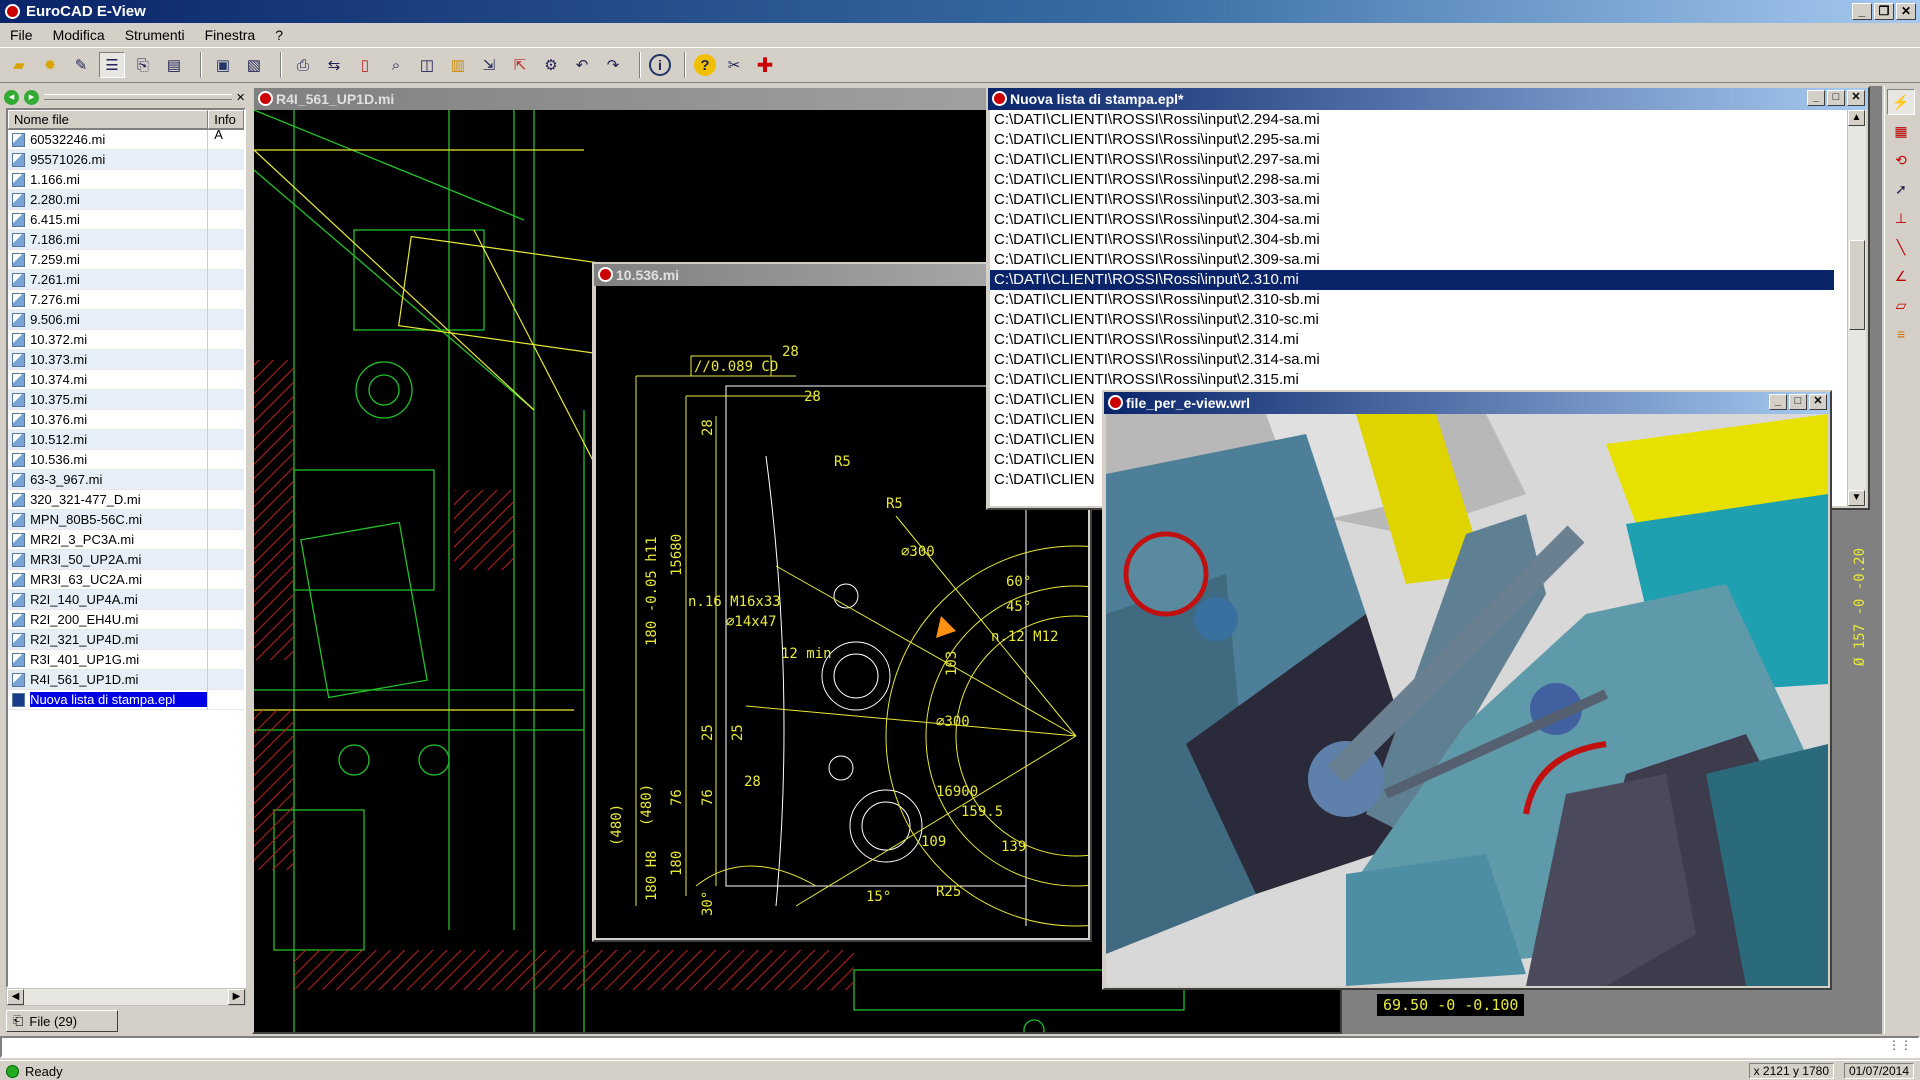 Image resolution: width=1920 pixels, height=1080 pixels. I want to click on zoom-icon: ⌕, so click(396, 65).